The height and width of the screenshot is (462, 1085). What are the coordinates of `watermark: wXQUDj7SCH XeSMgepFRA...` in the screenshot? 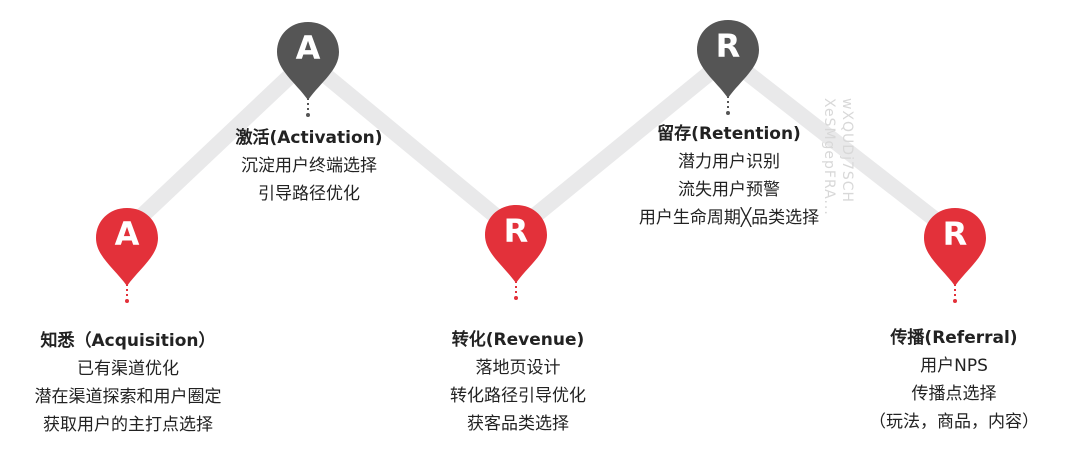 It's located at (838, 157).